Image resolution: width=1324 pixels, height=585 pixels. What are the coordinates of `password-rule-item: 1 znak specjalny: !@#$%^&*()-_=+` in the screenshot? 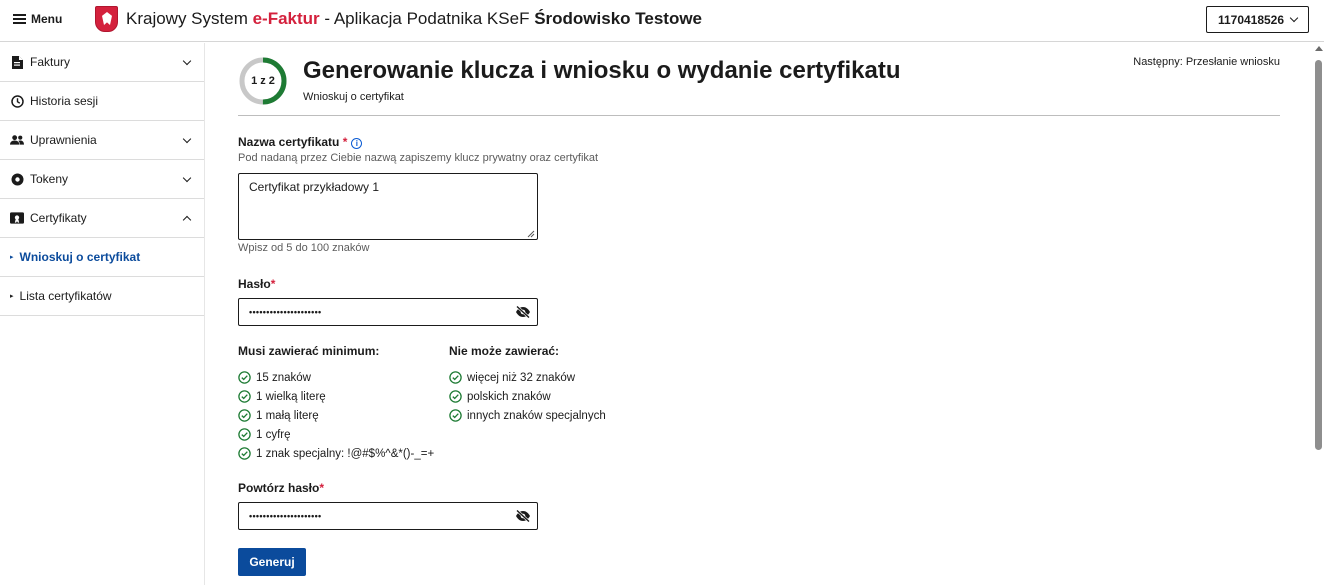 It's located at (336, 453).